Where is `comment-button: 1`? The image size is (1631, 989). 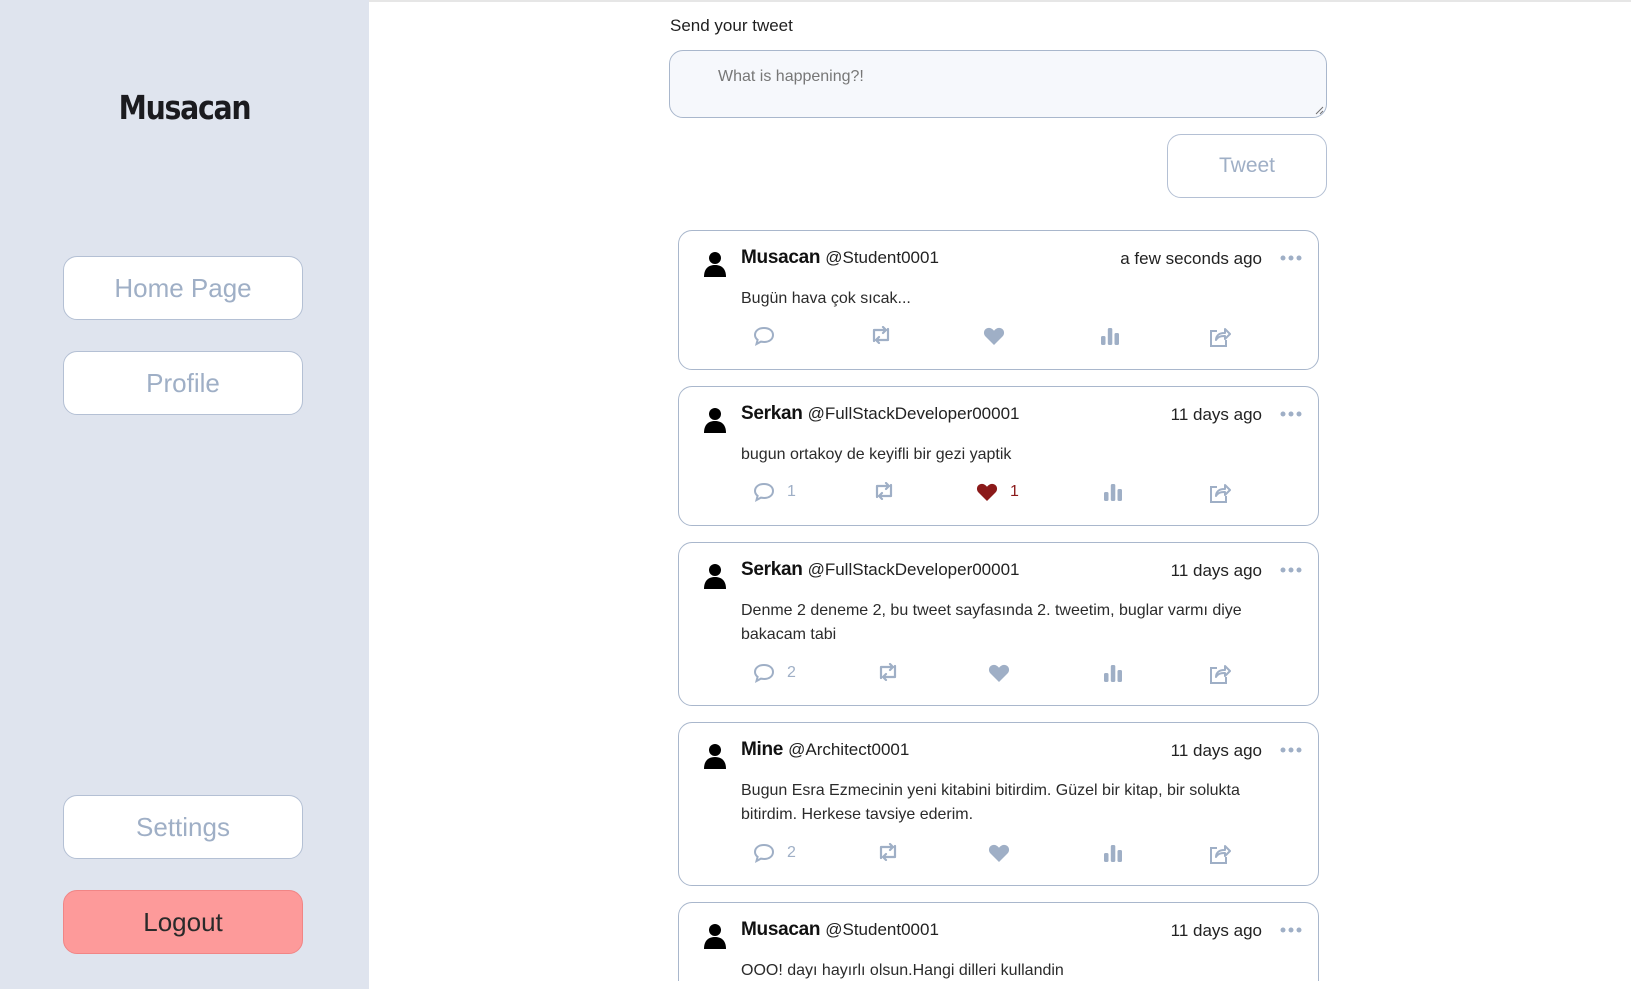
comment-button: 1 is located at coordinates (774, 492).